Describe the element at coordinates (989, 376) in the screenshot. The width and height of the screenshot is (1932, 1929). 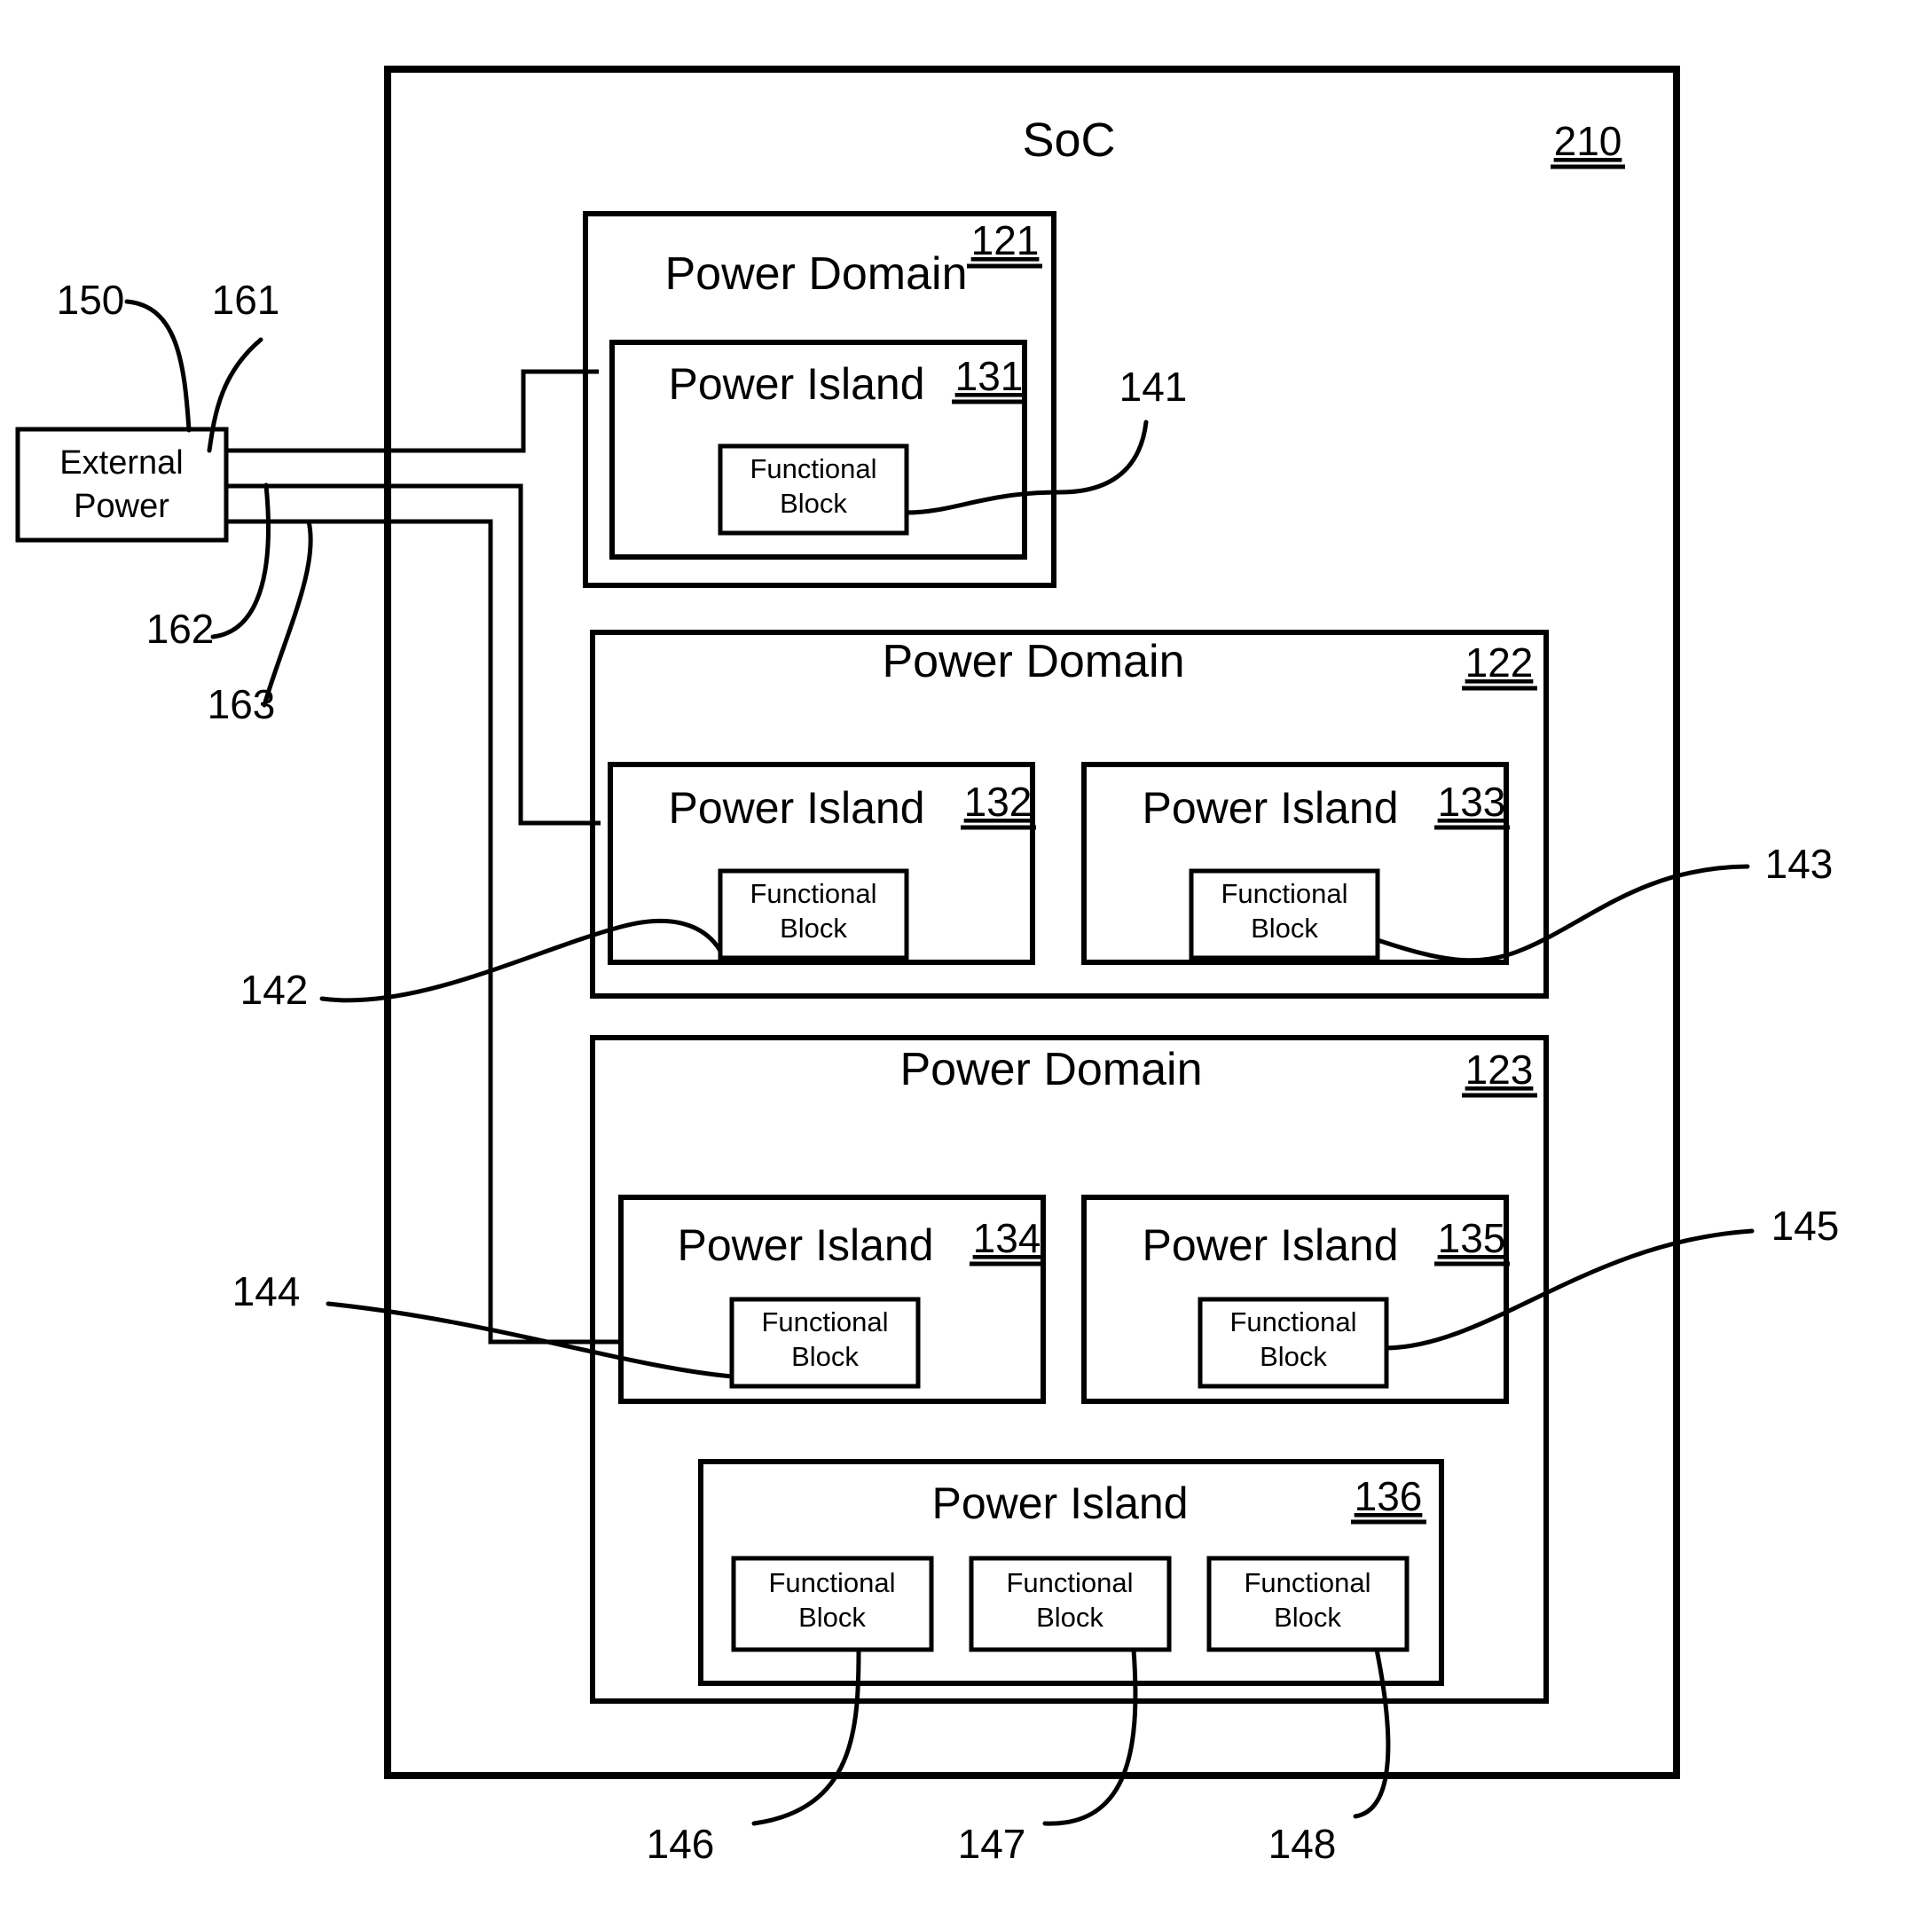
I see `power-island-131-ref: 131` at that location.